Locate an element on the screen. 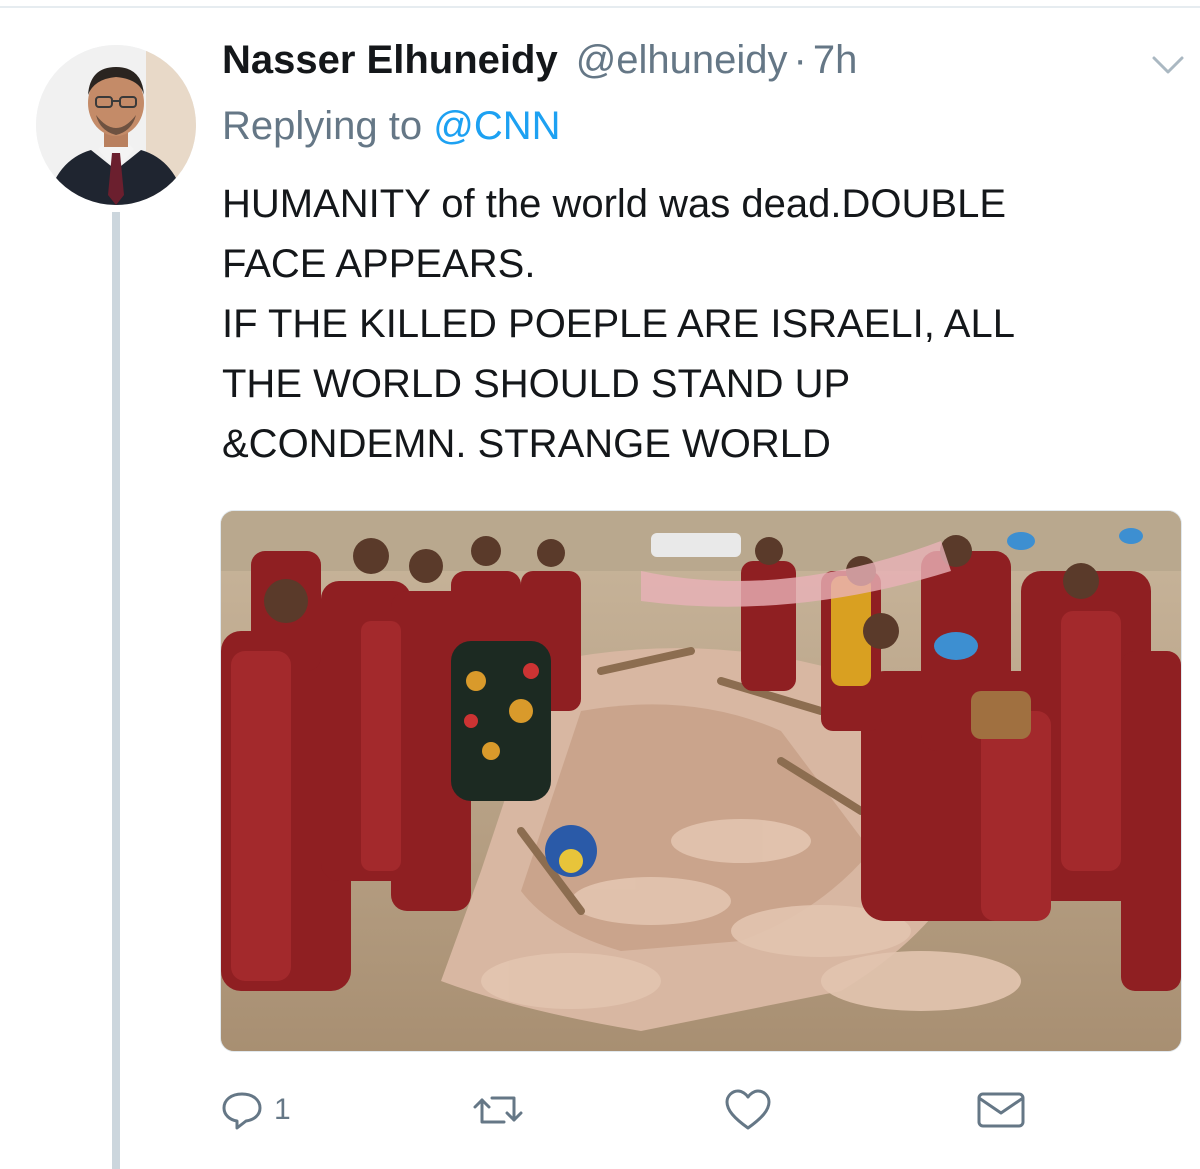 The height and width of the screenshot is (1169, 1200). display-name: Nasser Elhuneidy is located at coordinates (390, 60).